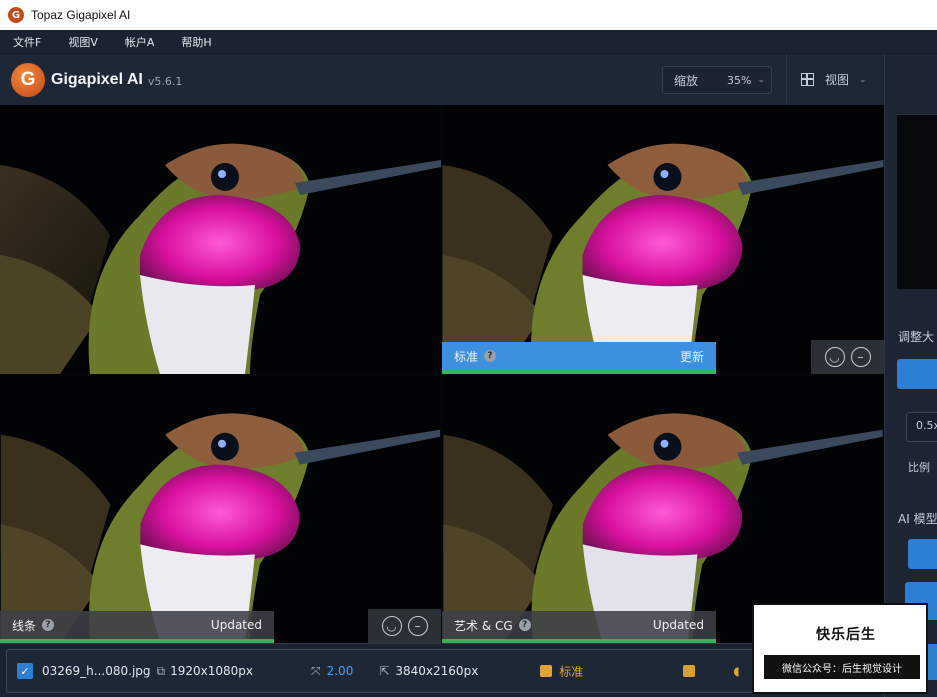 Image resolution: width=937 pixels, height=697 pixels. Describe the element at coordinates (917, 201) in the screenshot. I see `navigator-preview` at that location.